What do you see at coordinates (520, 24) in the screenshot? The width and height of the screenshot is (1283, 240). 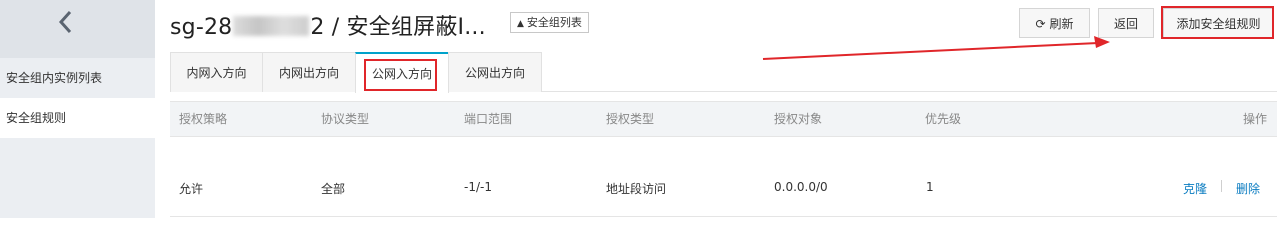 I see `arrow-up-icon: ▲` at bounding box center [520, 24].